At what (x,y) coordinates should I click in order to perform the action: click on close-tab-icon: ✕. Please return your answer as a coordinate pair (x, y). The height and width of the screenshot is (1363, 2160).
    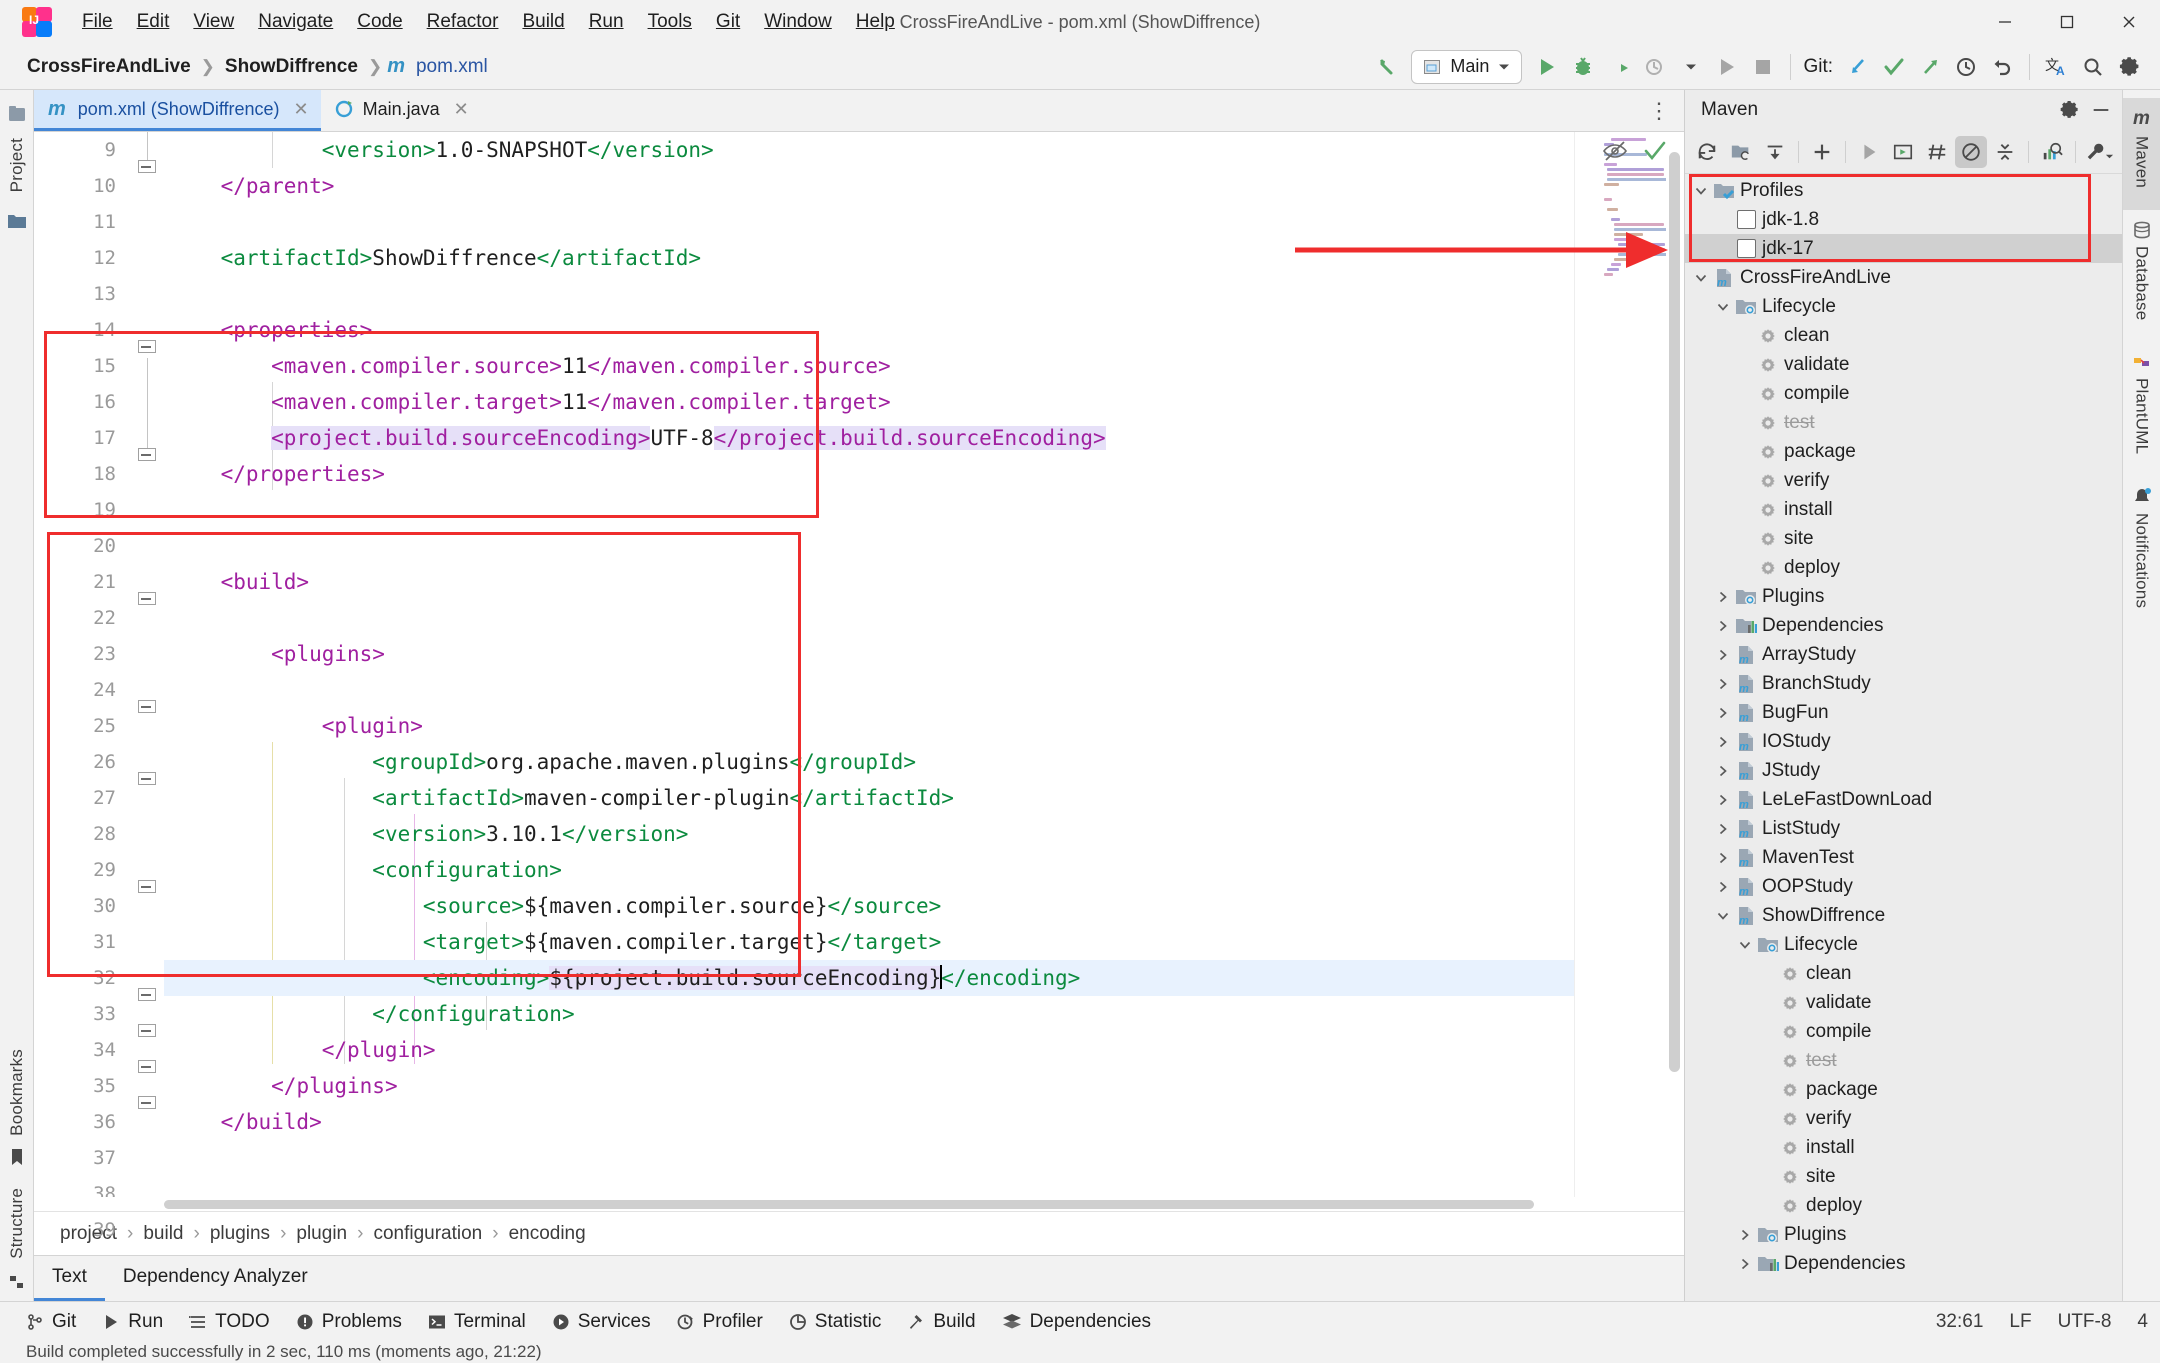
    Looking at the image, I should click on (301, 109).